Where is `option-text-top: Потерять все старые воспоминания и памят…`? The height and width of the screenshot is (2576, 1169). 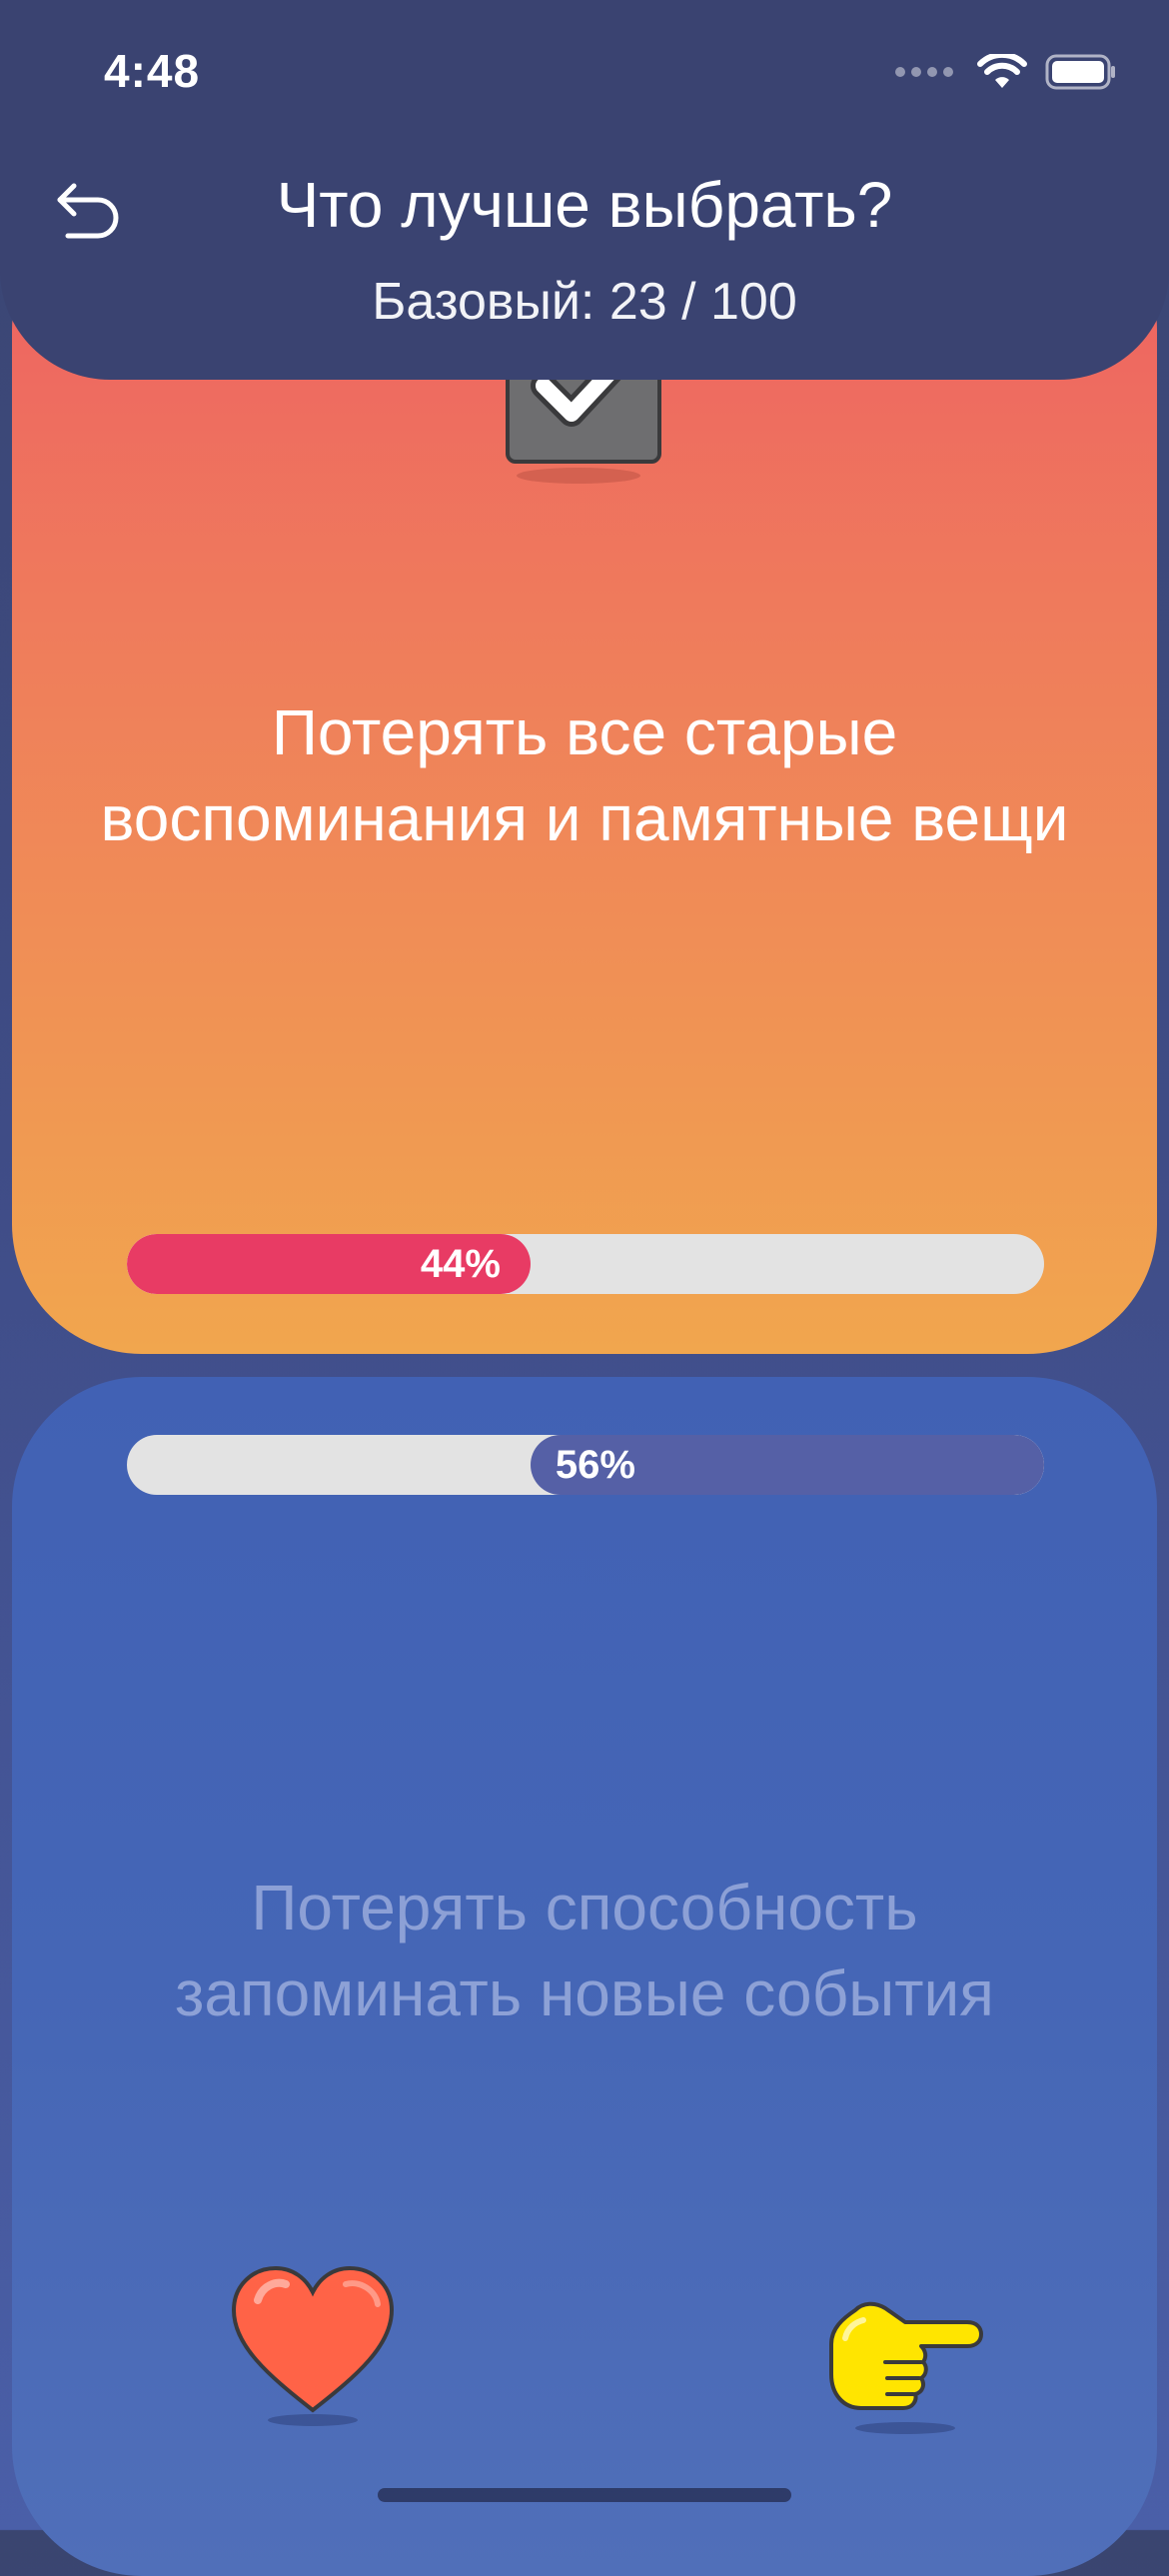 option-text-top: Потерять все старые воспоминания и памят… is located at coordinates (584, 775).